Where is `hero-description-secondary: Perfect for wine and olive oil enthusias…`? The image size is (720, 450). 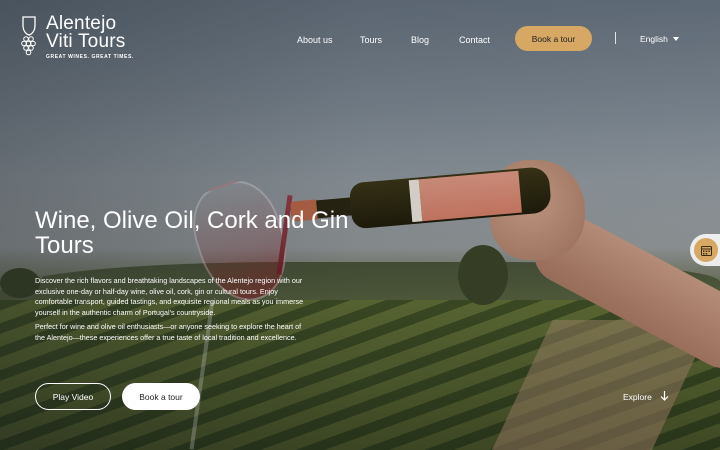 hero-description-secondary: Perfect for wine and olive oil enthusias… is located at coordinates (168, 332).